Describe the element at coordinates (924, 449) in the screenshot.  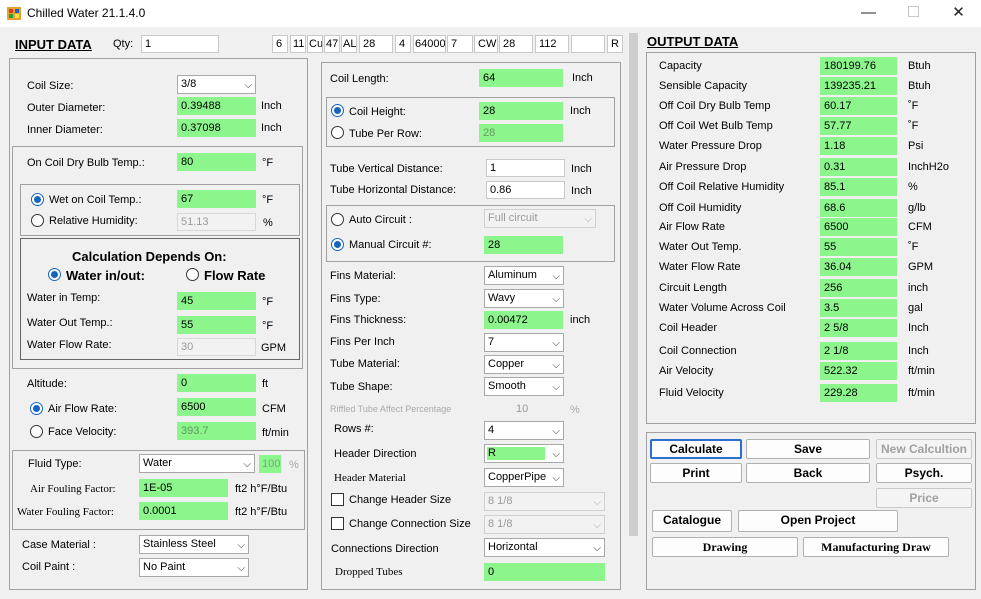
I see `new-calculation-button: New Calcultion` at that location.